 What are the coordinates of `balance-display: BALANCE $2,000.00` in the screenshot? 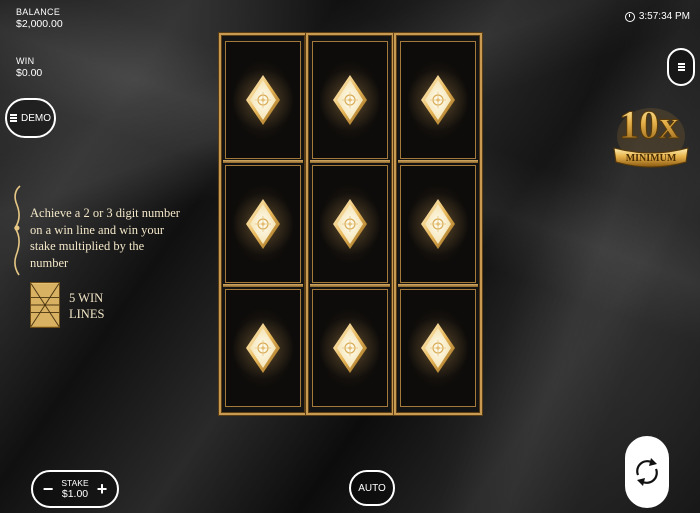 It's located at (39, 18).